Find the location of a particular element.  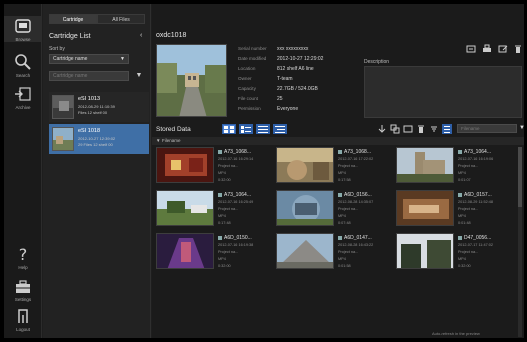

cartridge-info: Files 12 shelf 00 is located at coordinates (93, 112).